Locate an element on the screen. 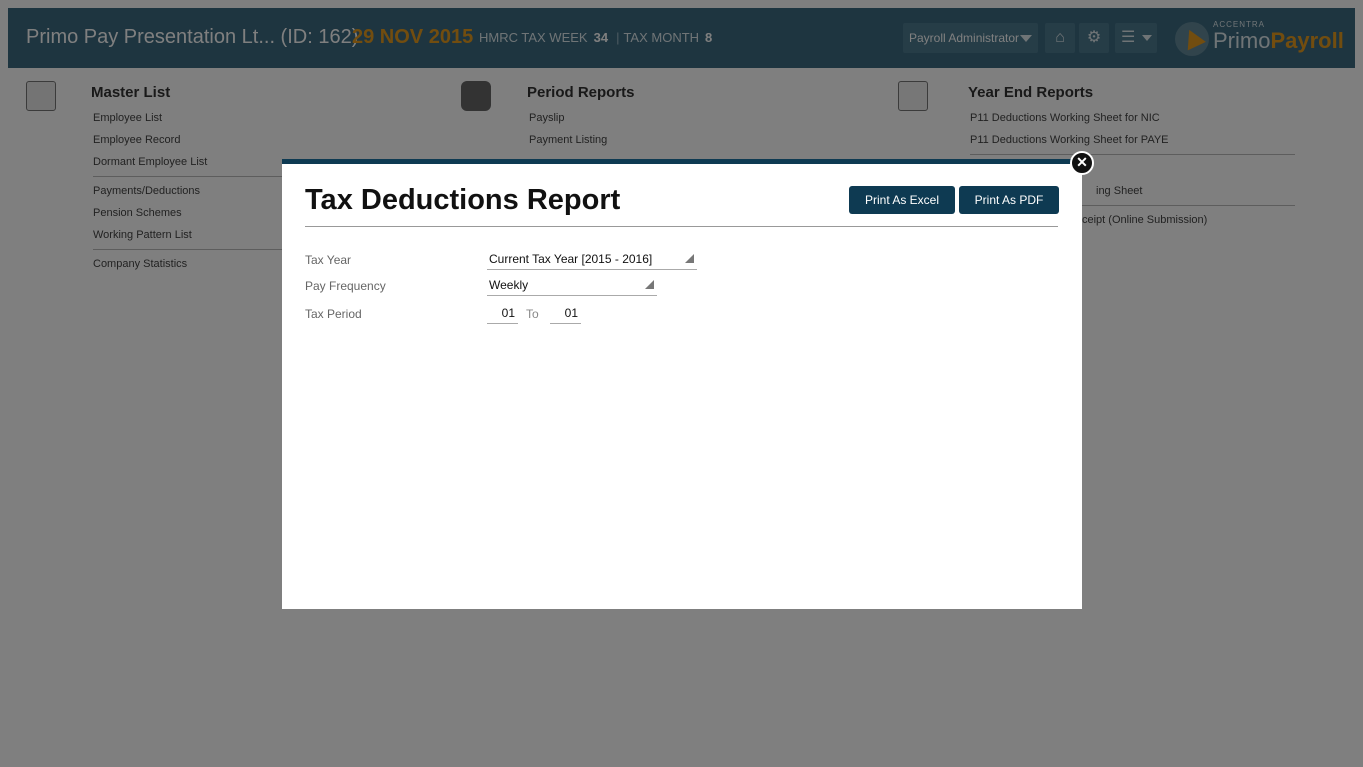  tax-year-value: Current Tax Year [2015 - 2016] is located at coordinates (571, 259).